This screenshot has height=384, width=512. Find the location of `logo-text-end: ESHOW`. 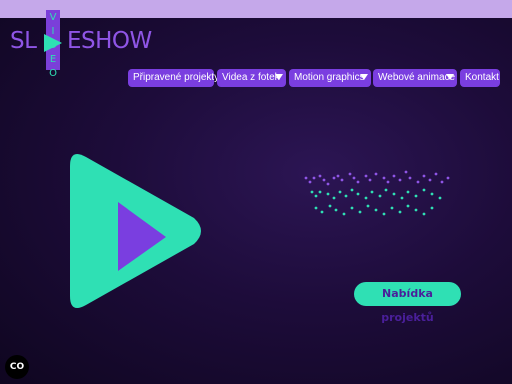

logo-text-end: ESHOW is located at coordinates (109, 41).